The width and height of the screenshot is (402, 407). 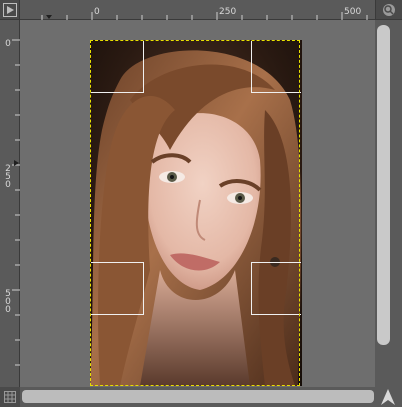 I want to click on pointer-marker, so click(x=49, y=17).